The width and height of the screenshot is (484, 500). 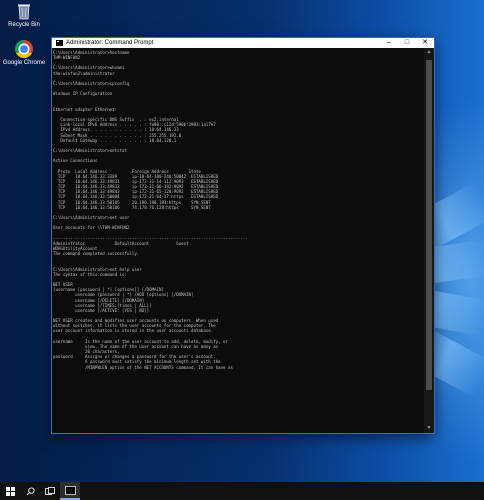 I want to click on search-button, so click(x=30, y=491).